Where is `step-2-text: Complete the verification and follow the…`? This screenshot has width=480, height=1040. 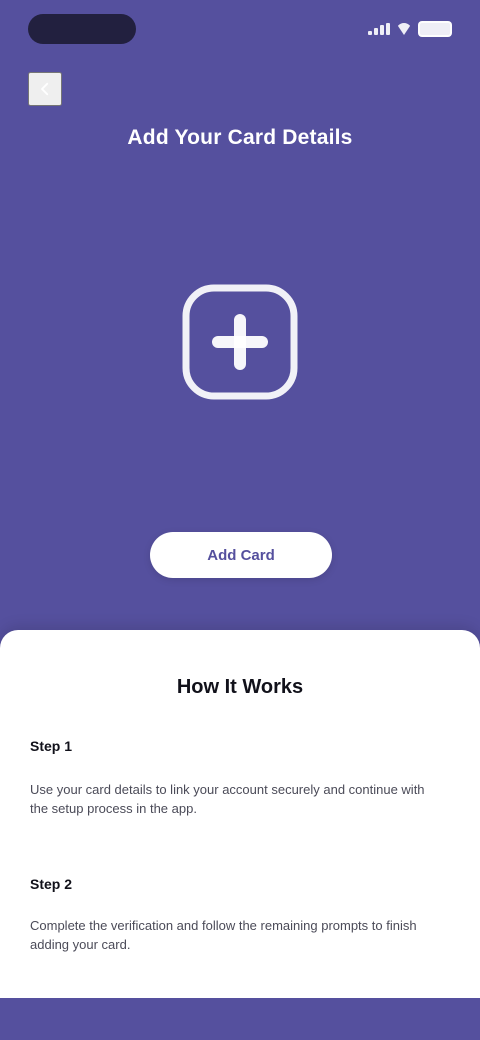
step-2-text: Complete the verification and follow the… is located at coordinates (223, 935).